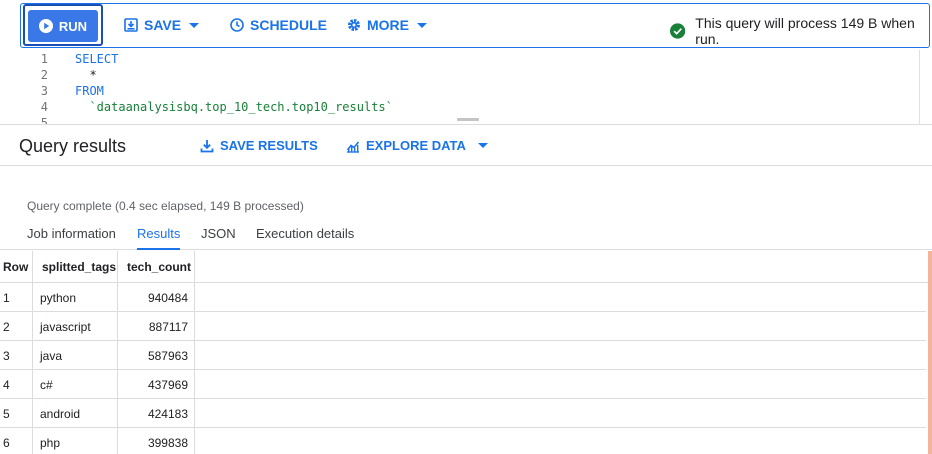 The image size is (932, 454). I want to click on column-header-splitted-tags: splitted_tags, so click(79, 267).